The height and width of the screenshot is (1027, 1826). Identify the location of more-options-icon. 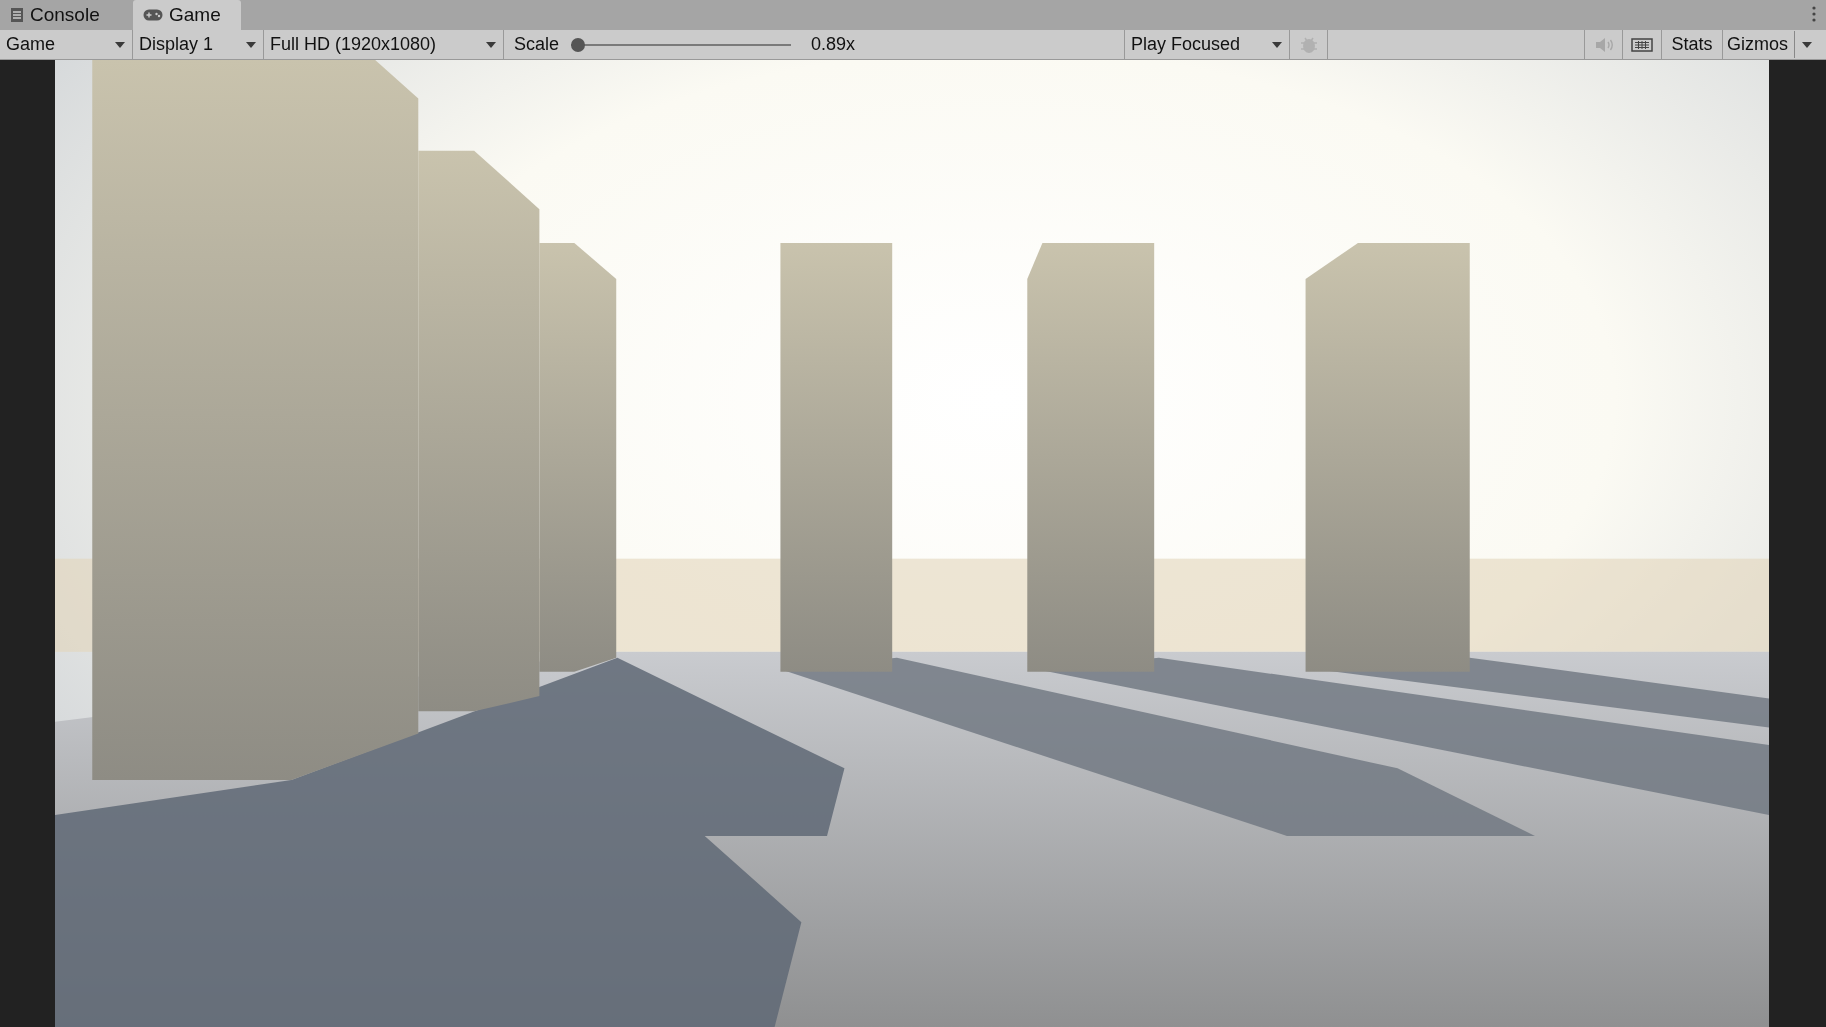
(1814, 14).